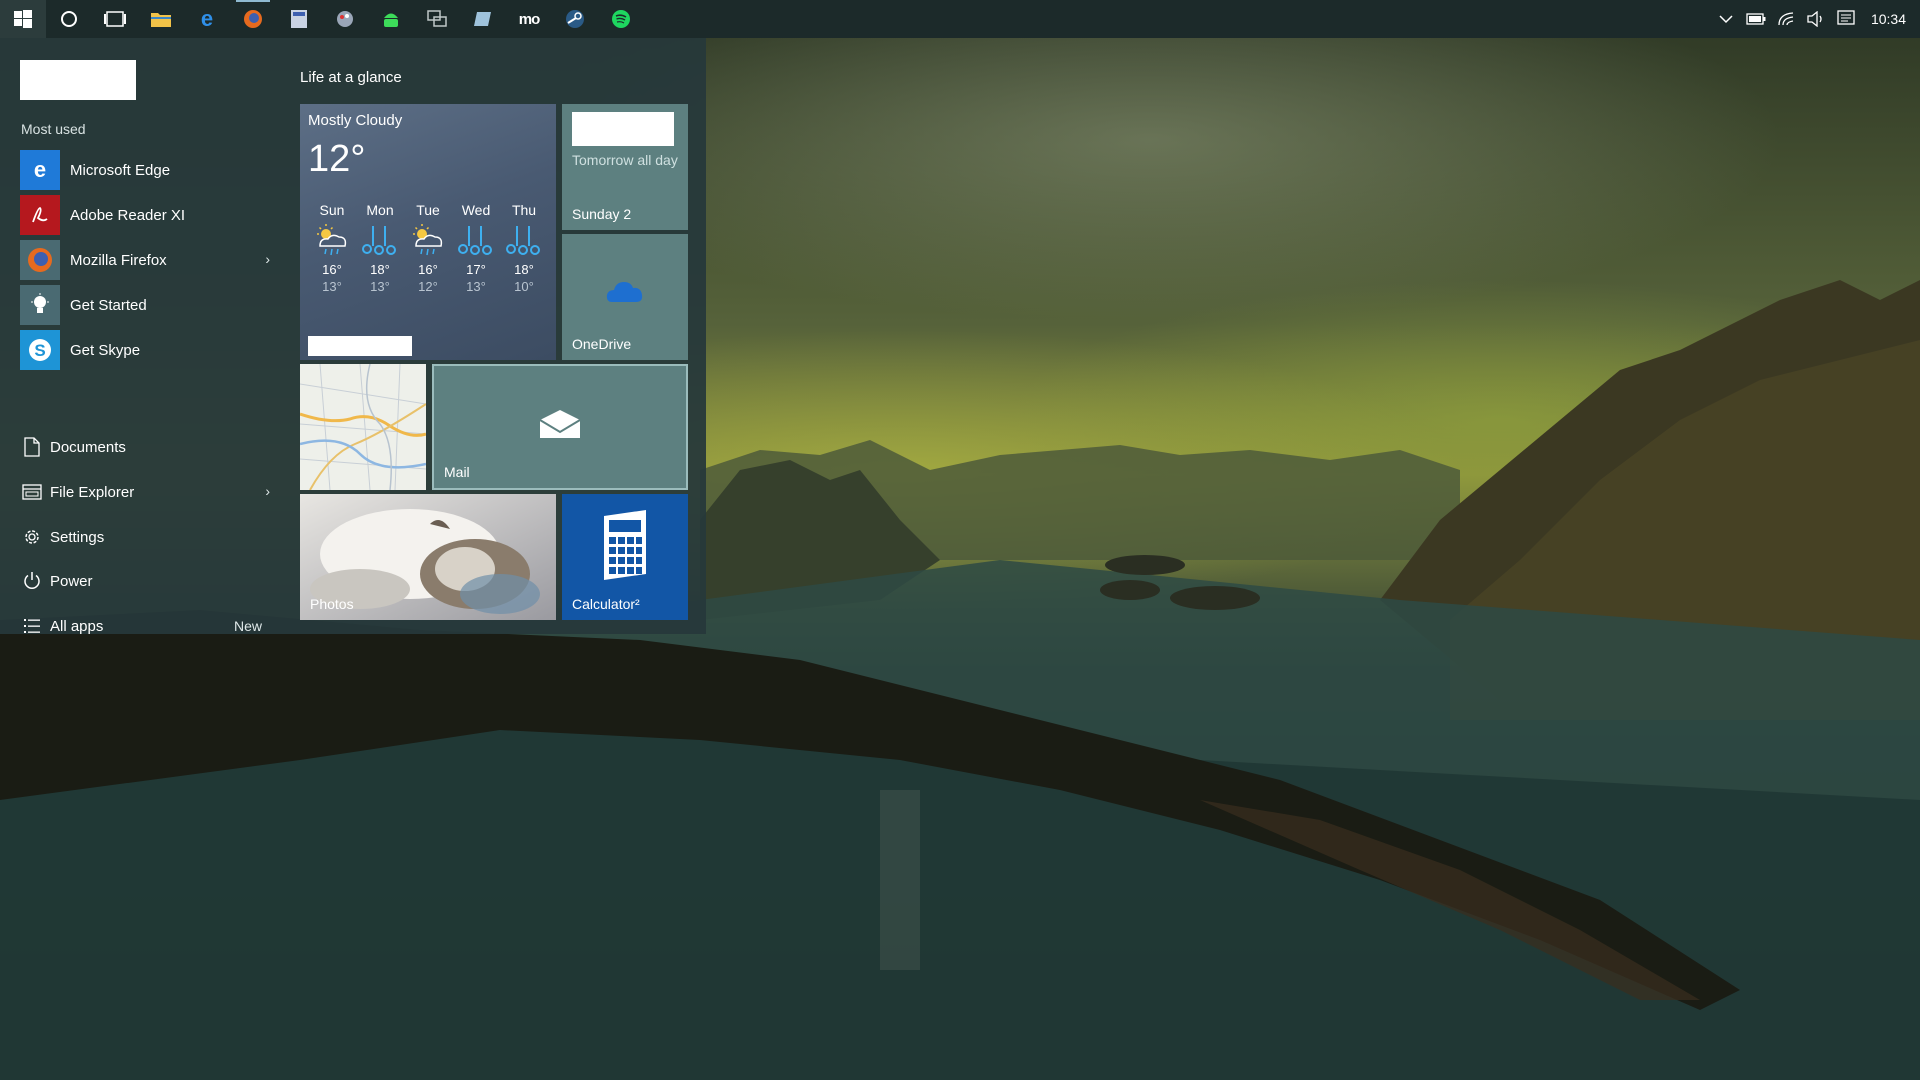 This screenshot has height=1080, width=1920. Describe the element at coordinates (428, 210) in the screenshot. I see `forecast-day-name: Tue` at that location.